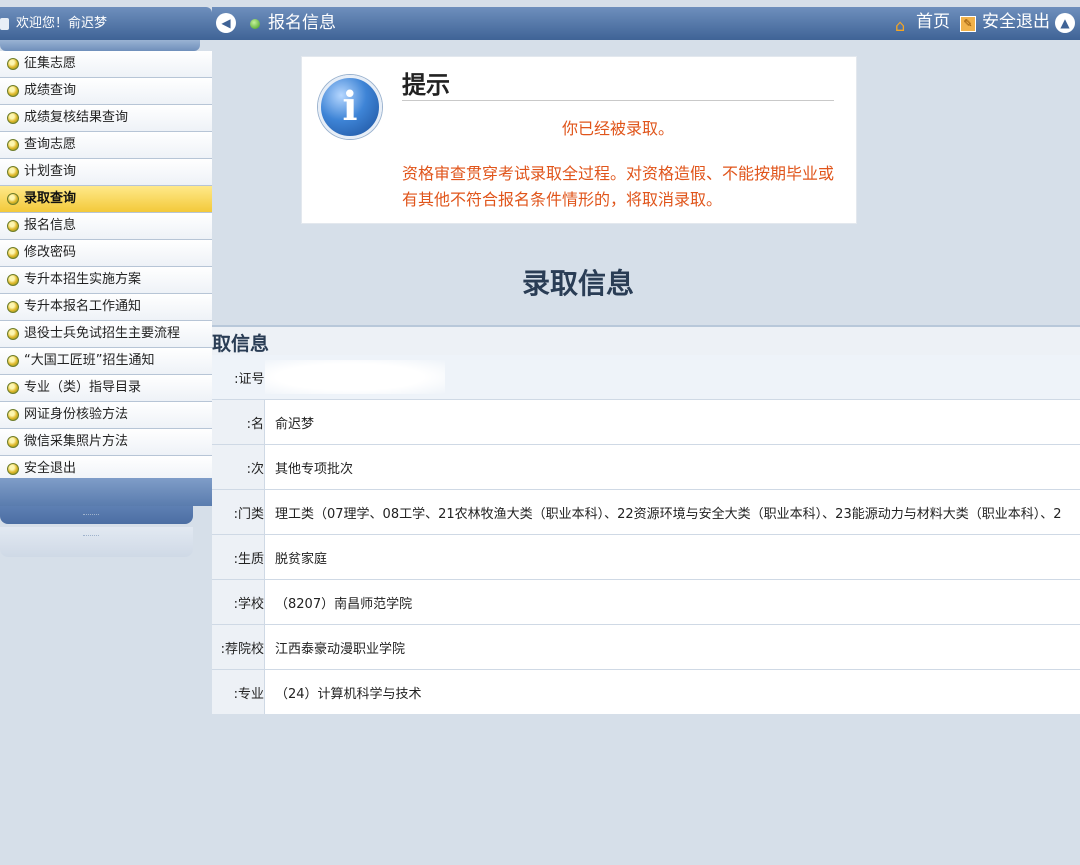 The height and width of the screenshot is (865, 1080). Describe the element at coordinates (76, 441) in the screenshot. I see `sidebar-item-label: 微信采集照片方法` at that location.